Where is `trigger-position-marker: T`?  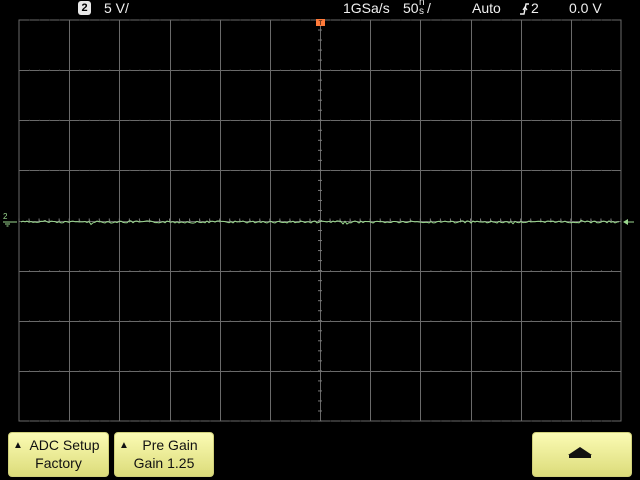
trigger-position-marker: T is located at coordinates (320, 23).